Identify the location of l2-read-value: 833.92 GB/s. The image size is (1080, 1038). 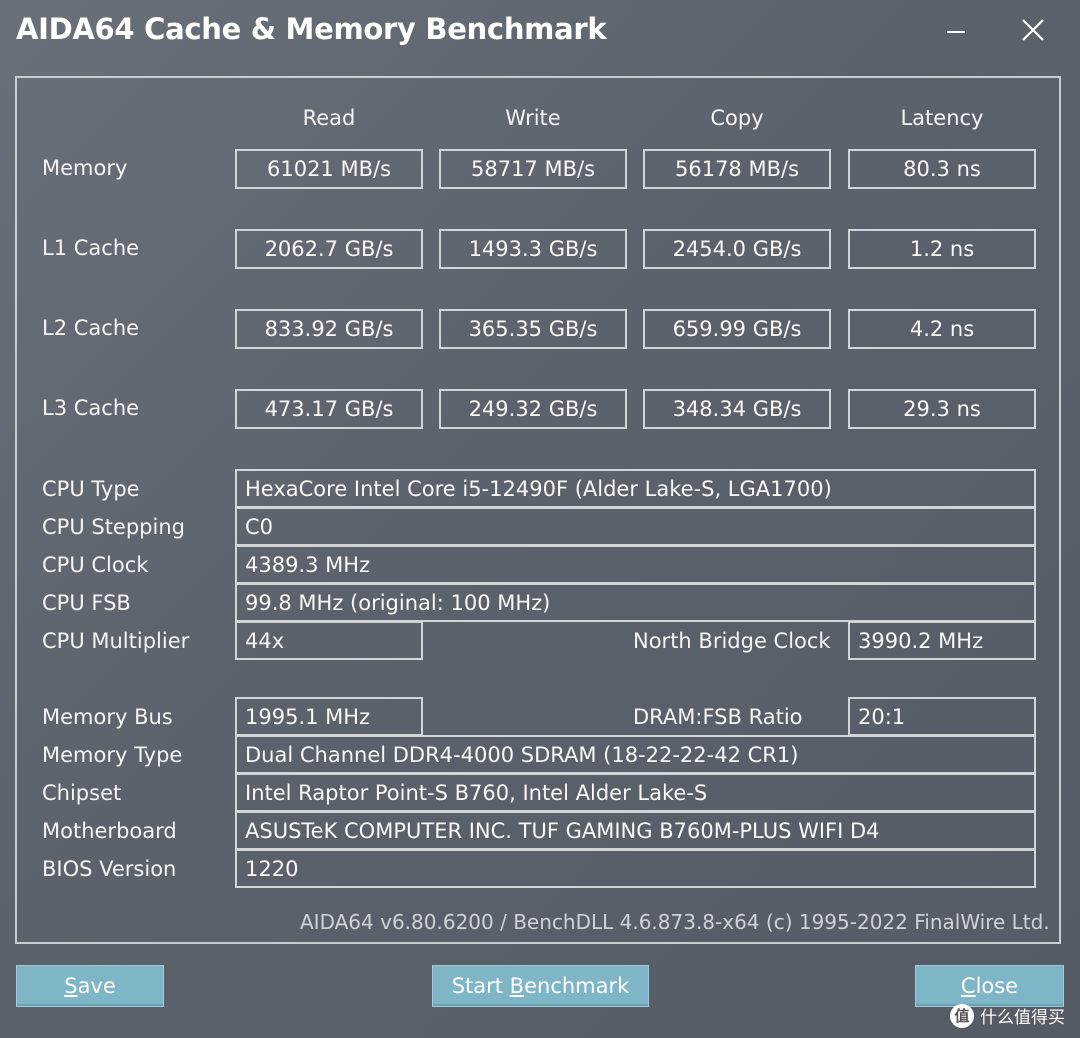
(329, 329).